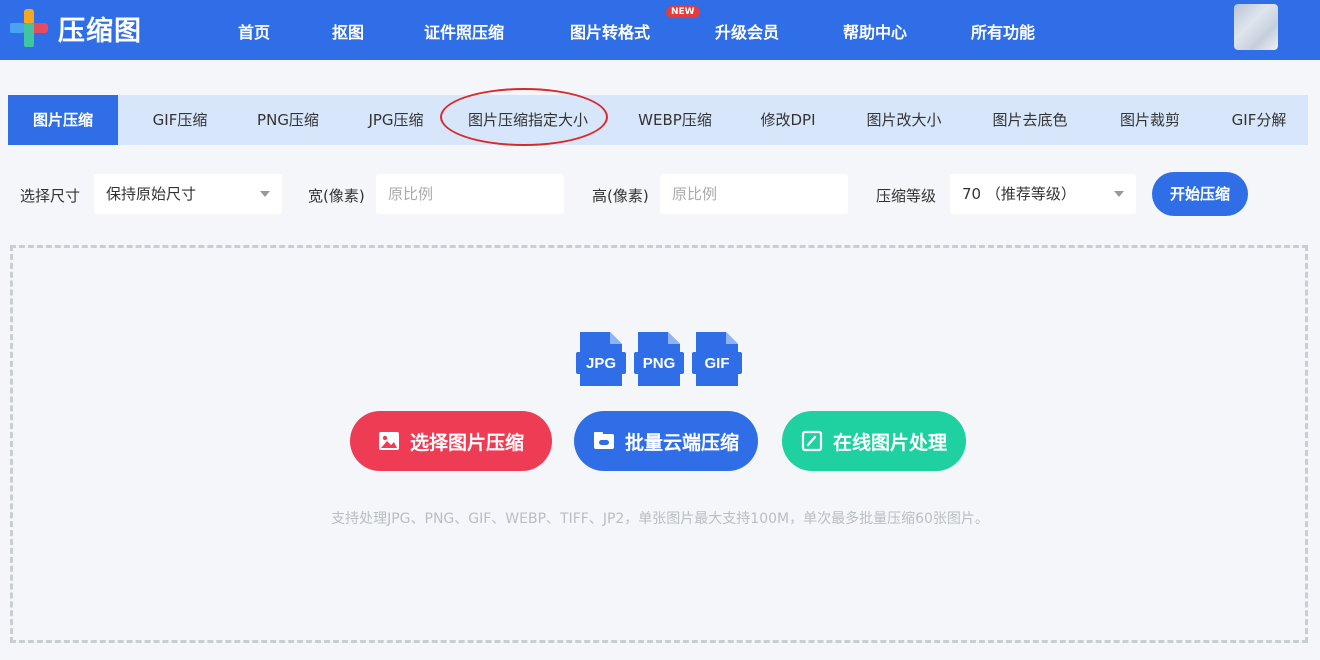 The width and height of the screenshot is (1320, 660). Describe the element at coordinates (620, 196) in the screenshot. I see `height-label: 高(像素)` at that location.